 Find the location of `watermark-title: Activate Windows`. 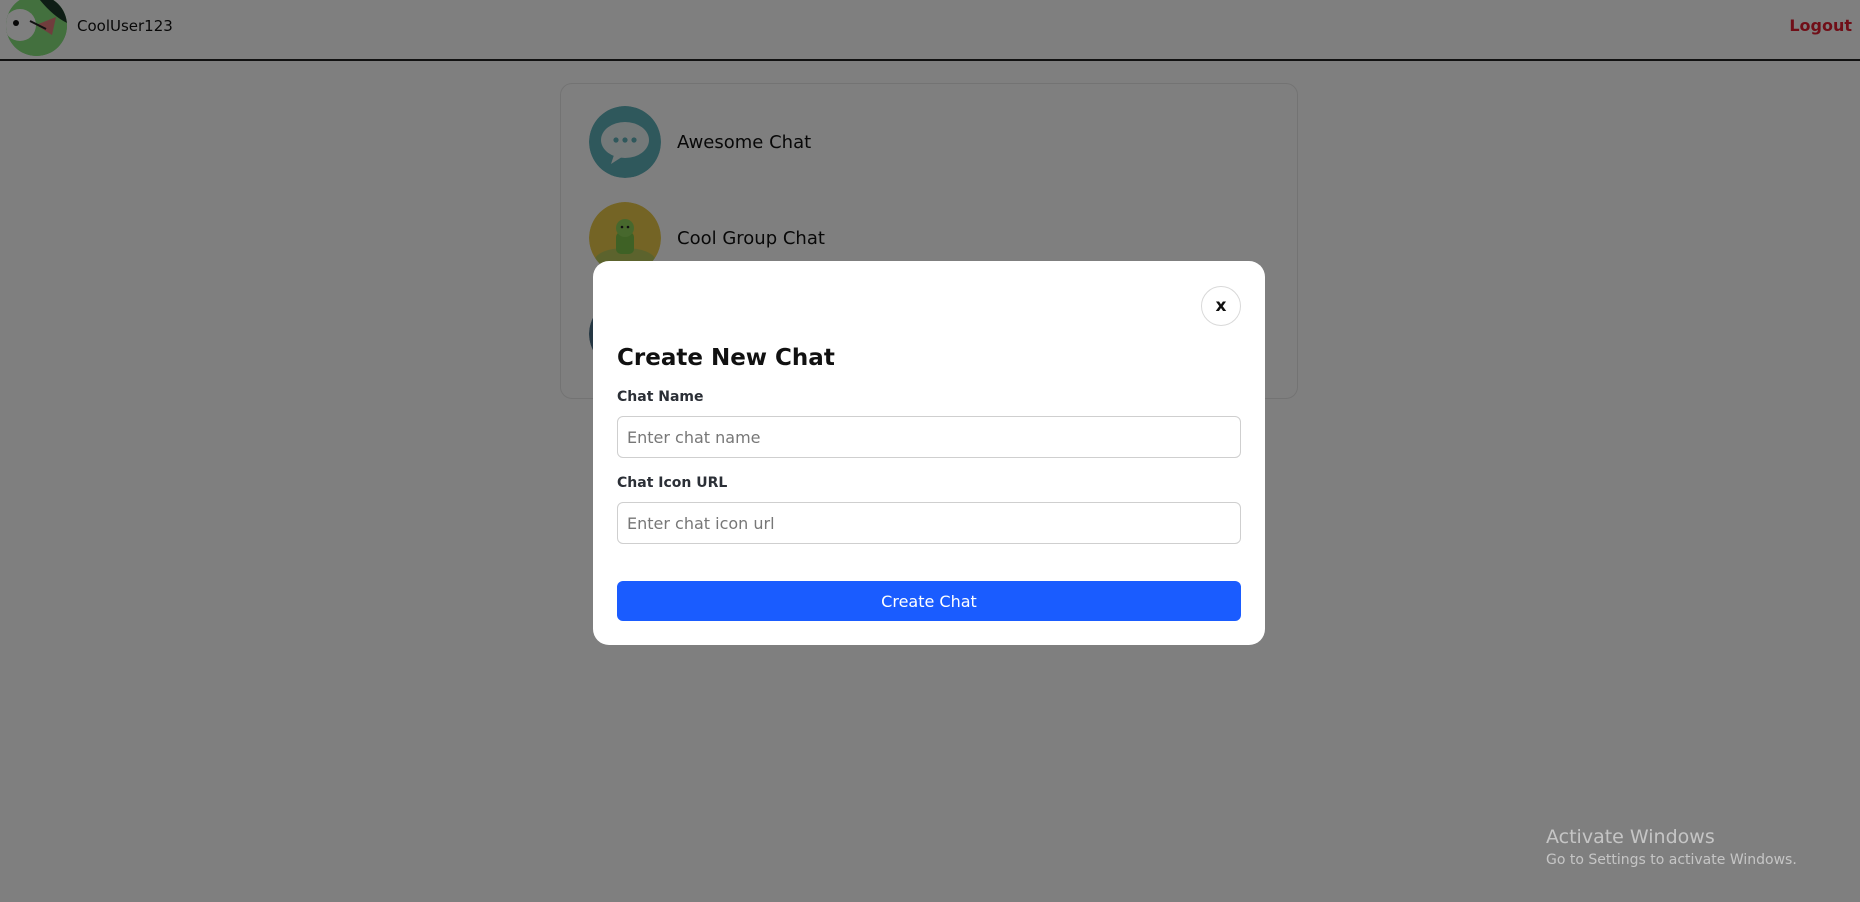

watermark-title: Activate Windows is located at coordinates (1630, 837).